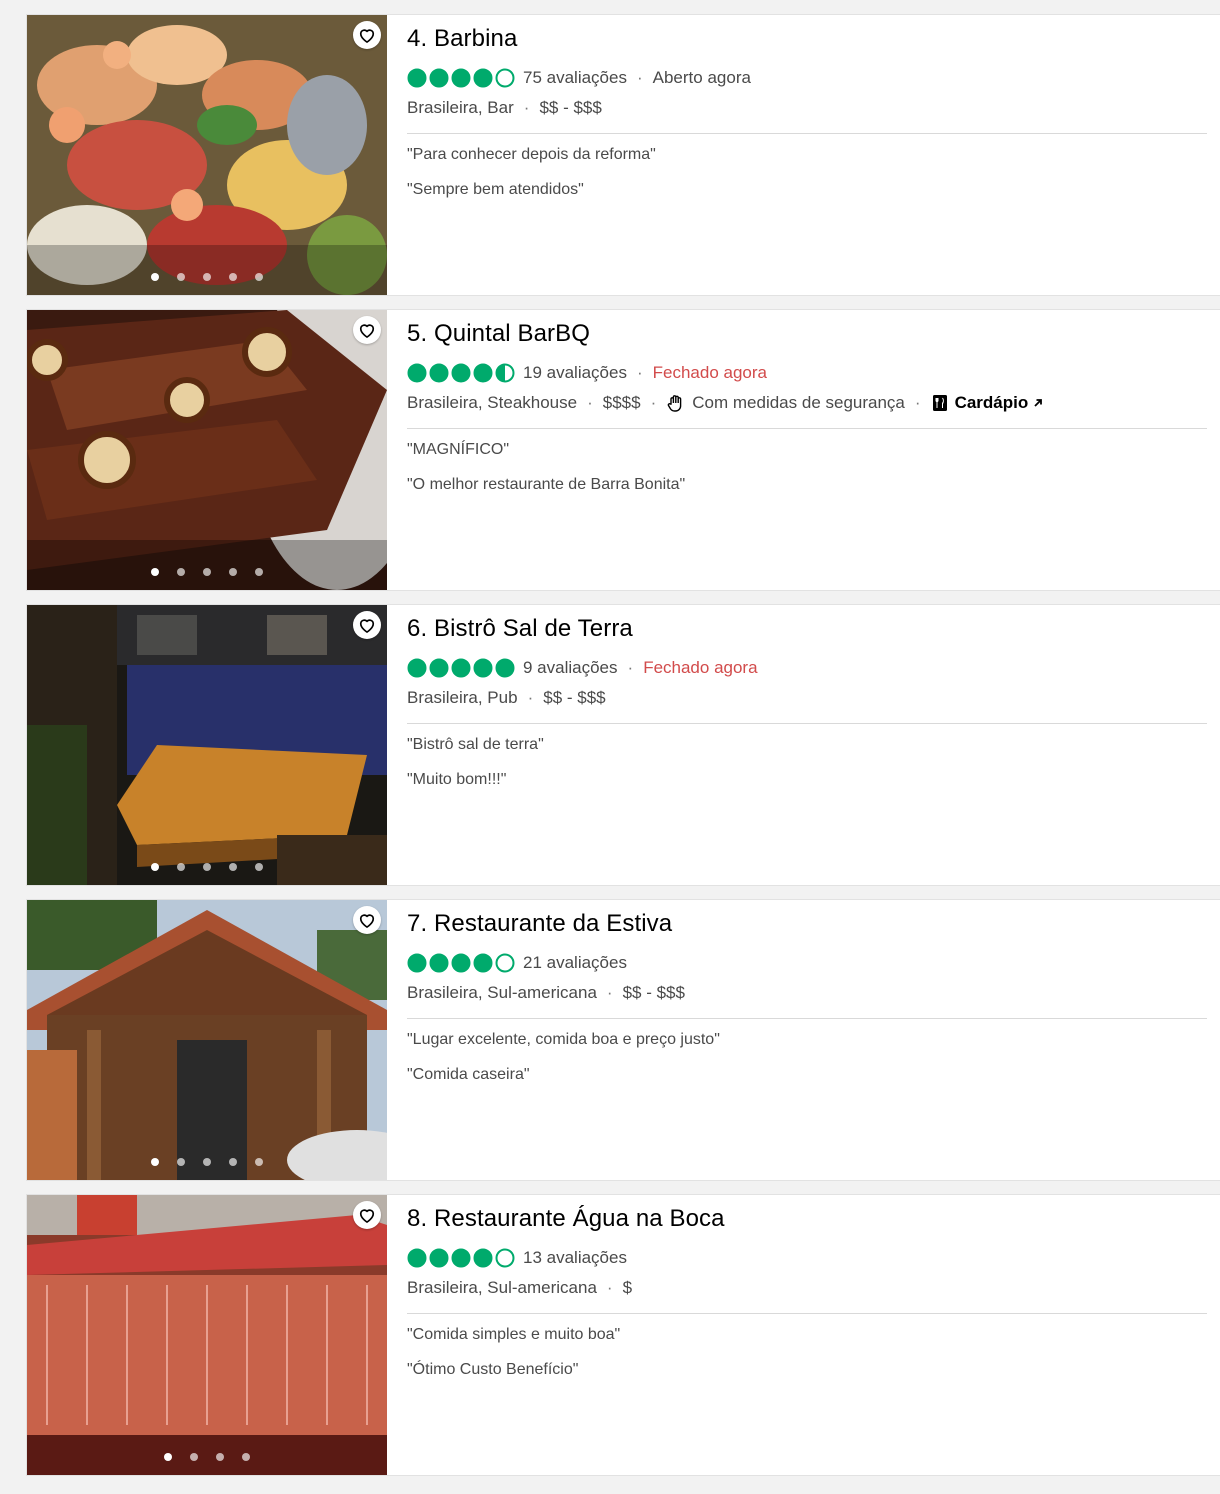  Describe the element at coordinates (456, 780) in the screenshot. I see `review-snippet: "Muito bom!!!"` at that location.